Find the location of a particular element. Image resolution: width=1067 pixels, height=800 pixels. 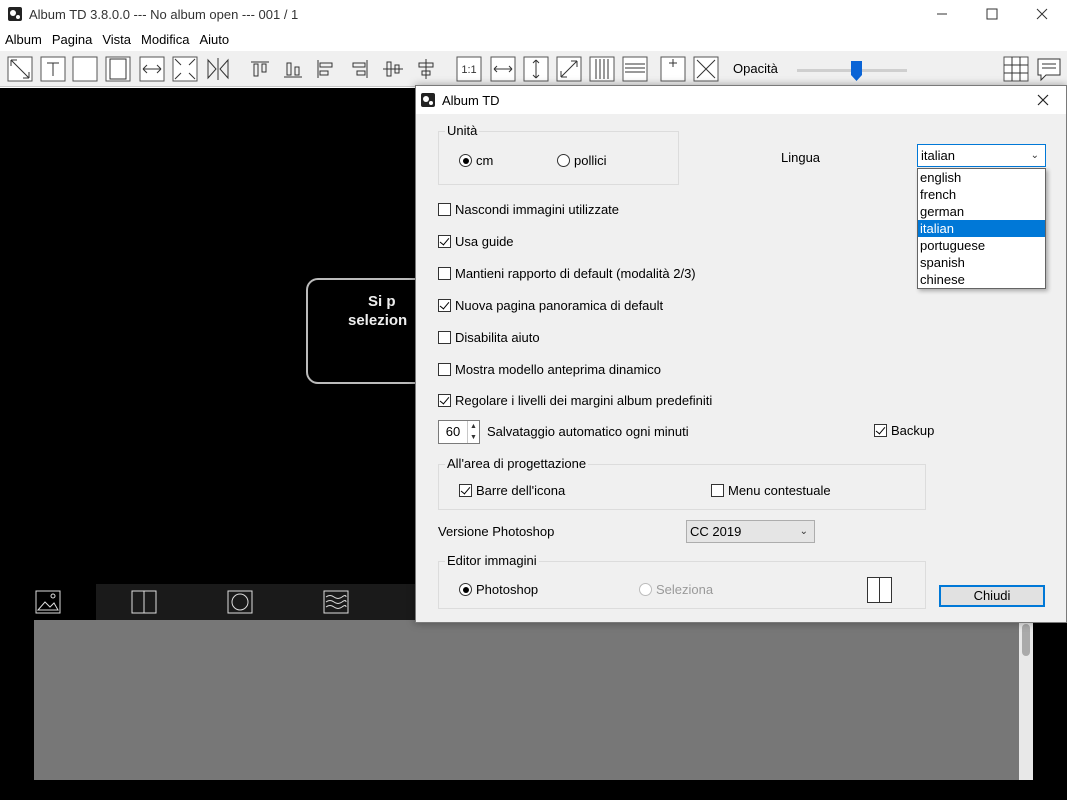

close-dialog-button: Chiudi is located at coordinates (992, 596).